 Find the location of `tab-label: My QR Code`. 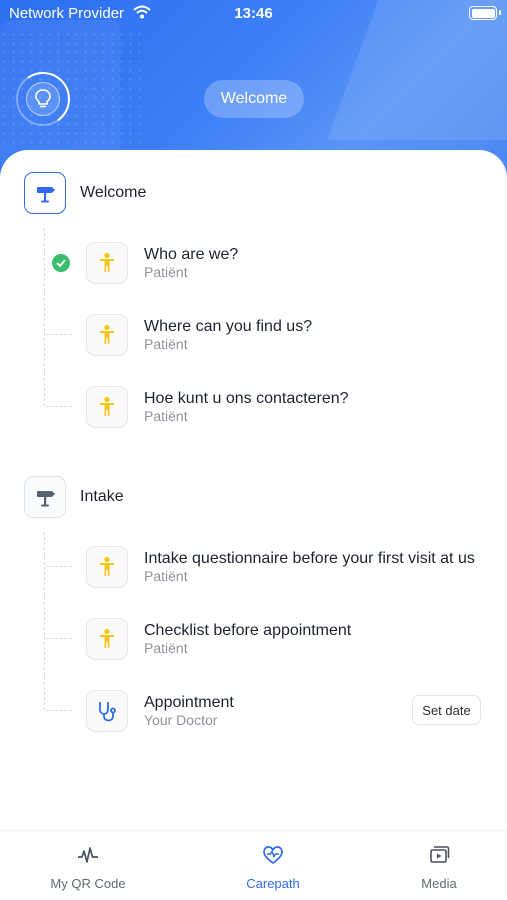

tab-label: My QR Code is located at coordinates (88, 883).